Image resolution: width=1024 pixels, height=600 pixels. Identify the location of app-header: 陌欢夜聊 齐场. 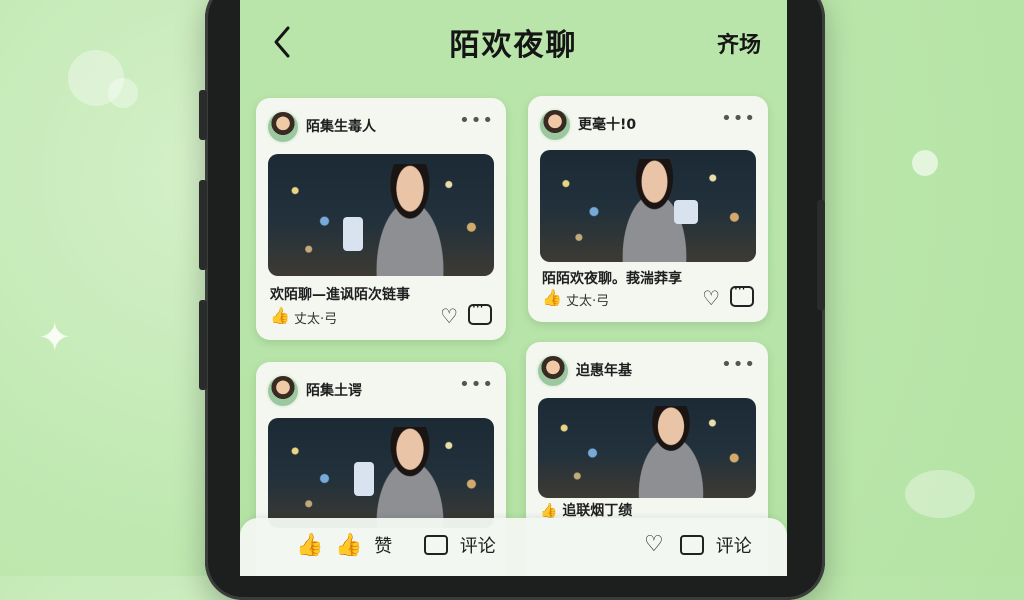
(513, 43).